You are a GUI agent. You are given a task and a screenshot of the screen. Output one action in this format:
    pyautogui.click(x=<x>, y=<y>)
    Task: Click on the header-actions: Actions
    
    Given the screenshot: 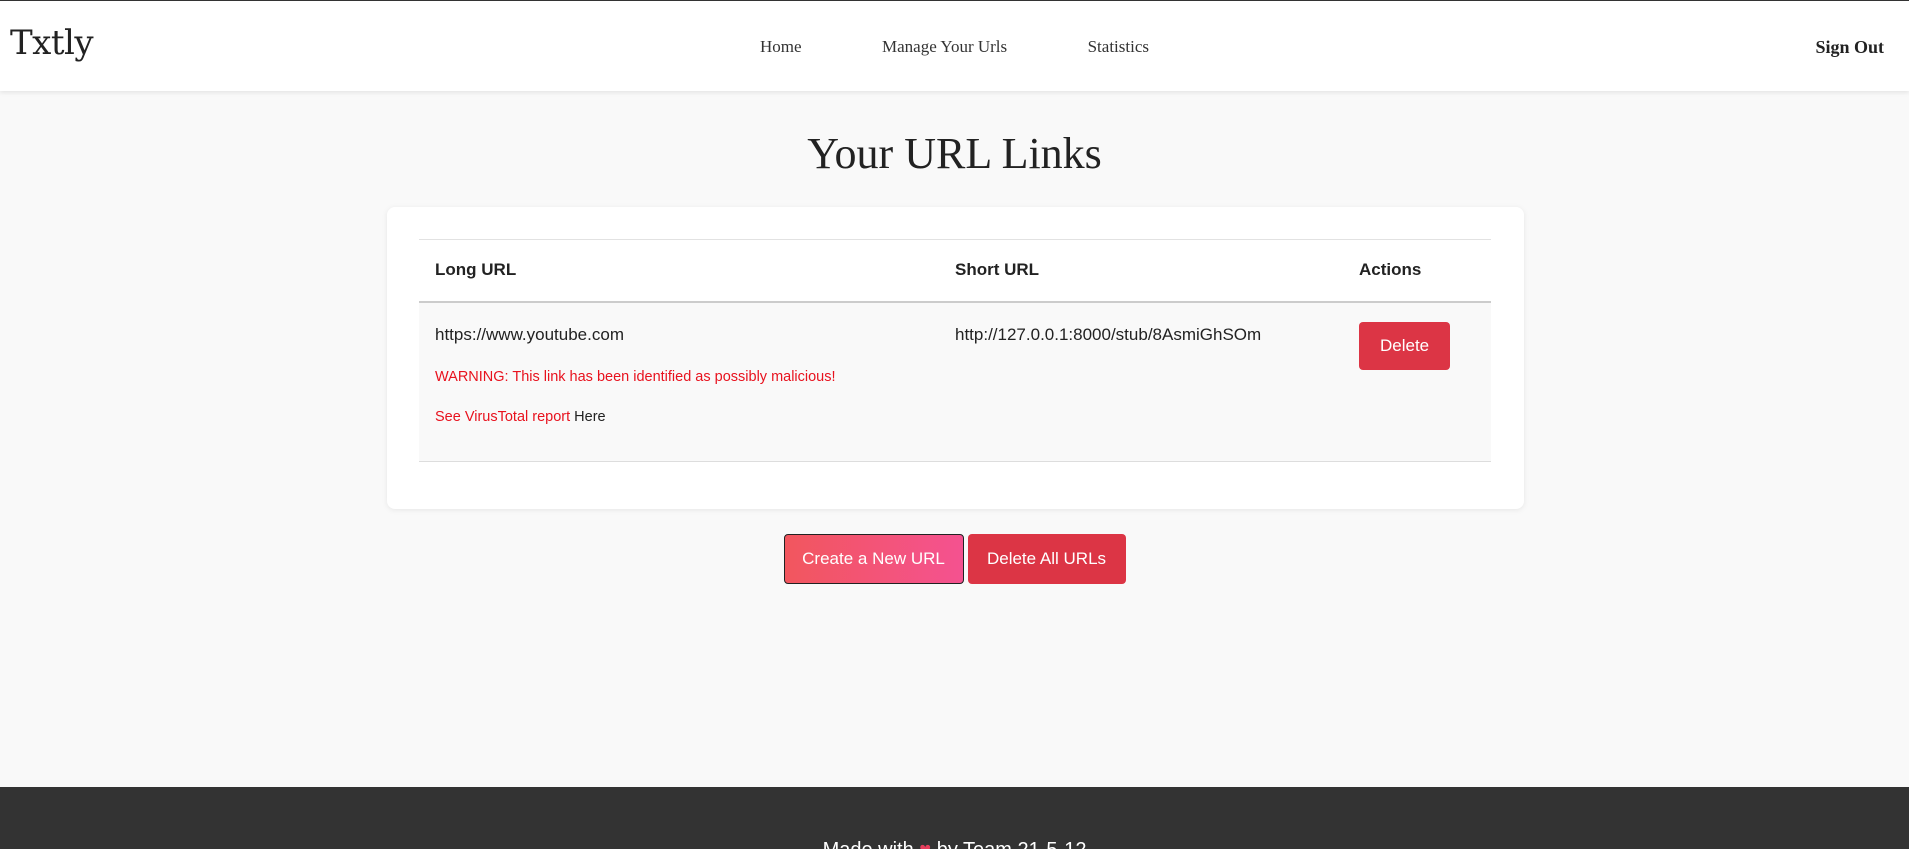 What is the action you would take?
    pyautogui.click(x=1417, y=271)
    